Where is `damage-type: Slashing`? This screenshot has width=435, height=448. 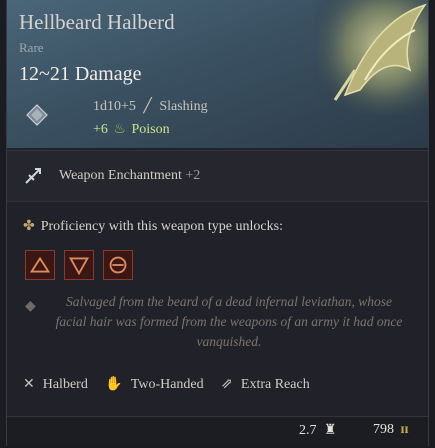 damage-type: Slashing is located at coordinates (183, 106).